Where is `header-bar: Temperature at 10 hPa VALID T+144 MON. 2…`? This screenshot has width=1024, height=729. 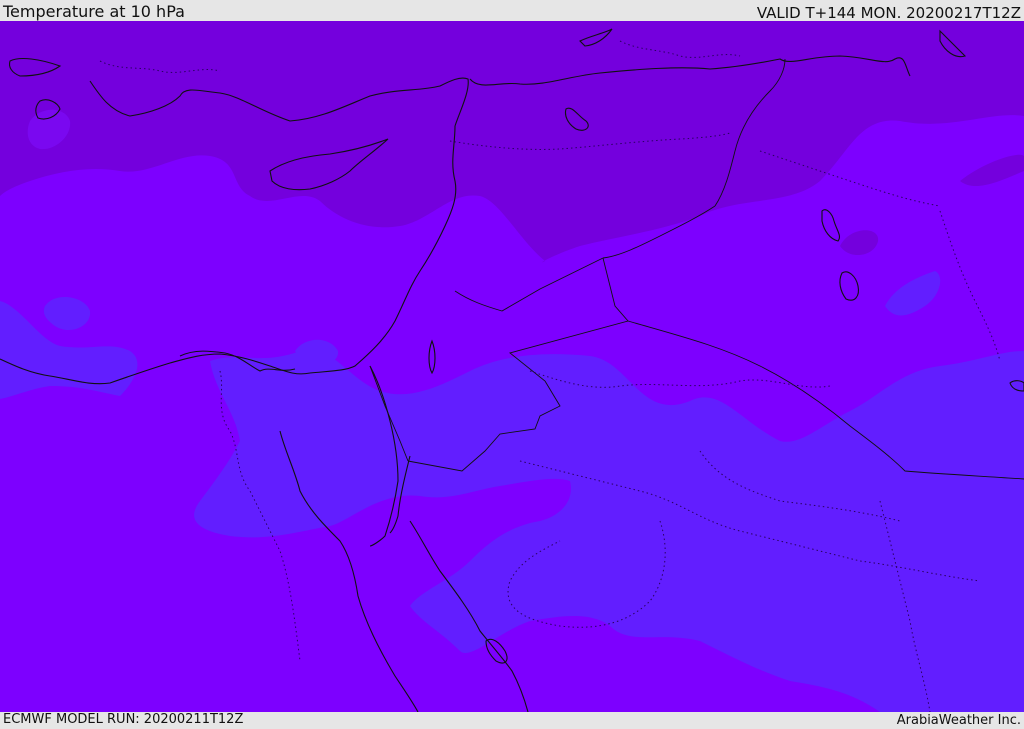
header-bar: Temperature at 10 hPa VALID T+144 MON. 2… is located at coordinates (512, 10).